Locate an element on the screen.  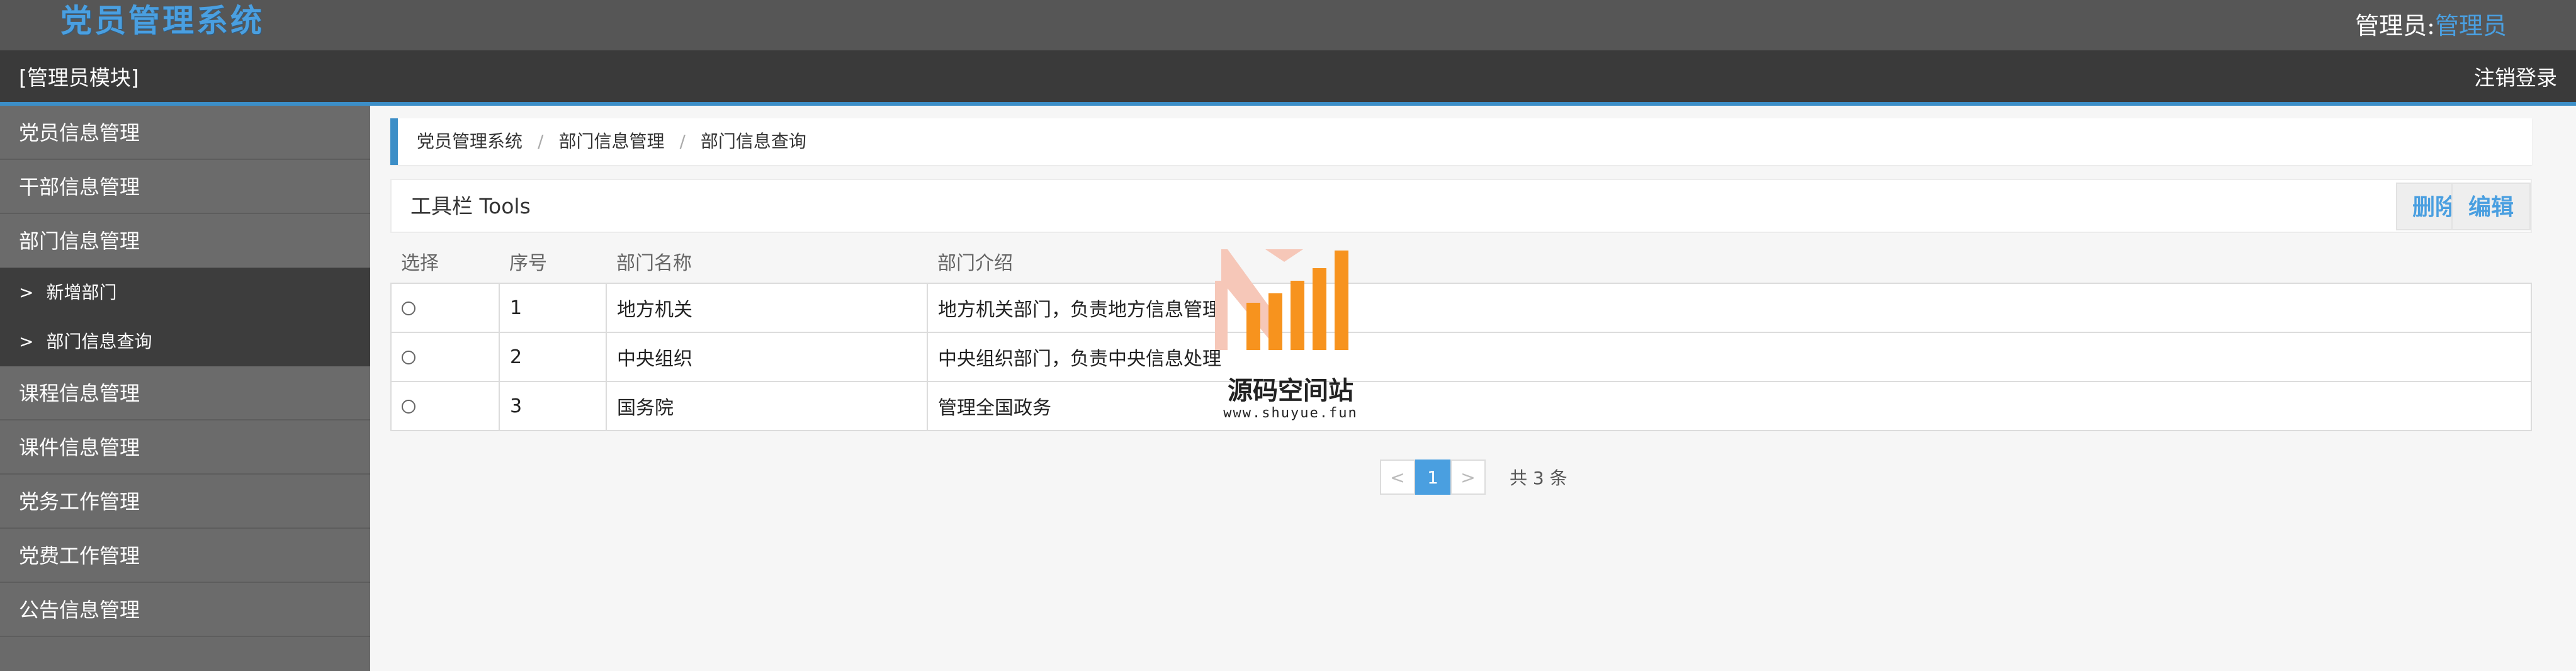
logout-link: 注销登录 is located at coordinates (2515, 78).